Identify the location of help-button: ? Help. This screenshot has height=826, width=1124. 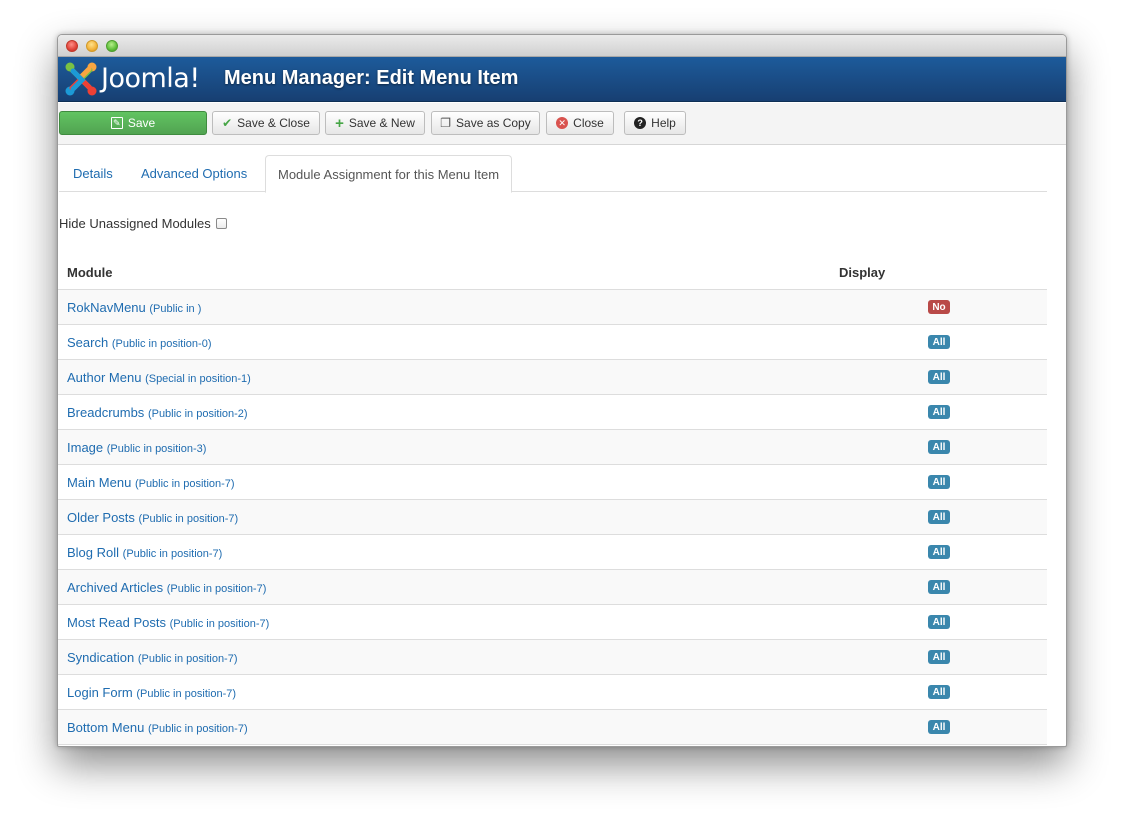
(655, 123).